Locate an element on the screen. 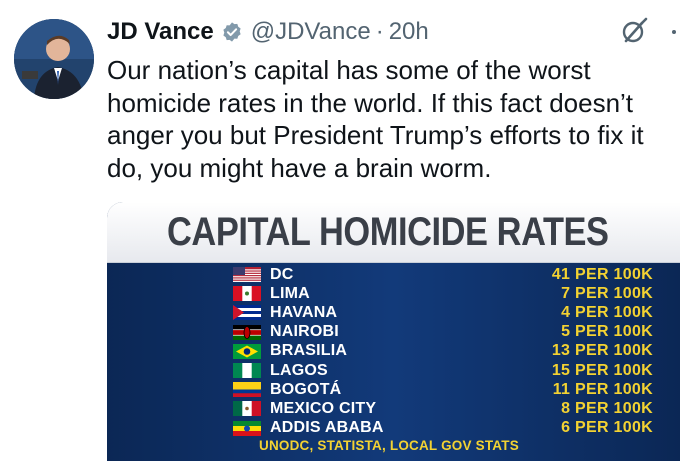 The image size is (680, 461). brazil-flag-icon is located at coordinates (247, 351).